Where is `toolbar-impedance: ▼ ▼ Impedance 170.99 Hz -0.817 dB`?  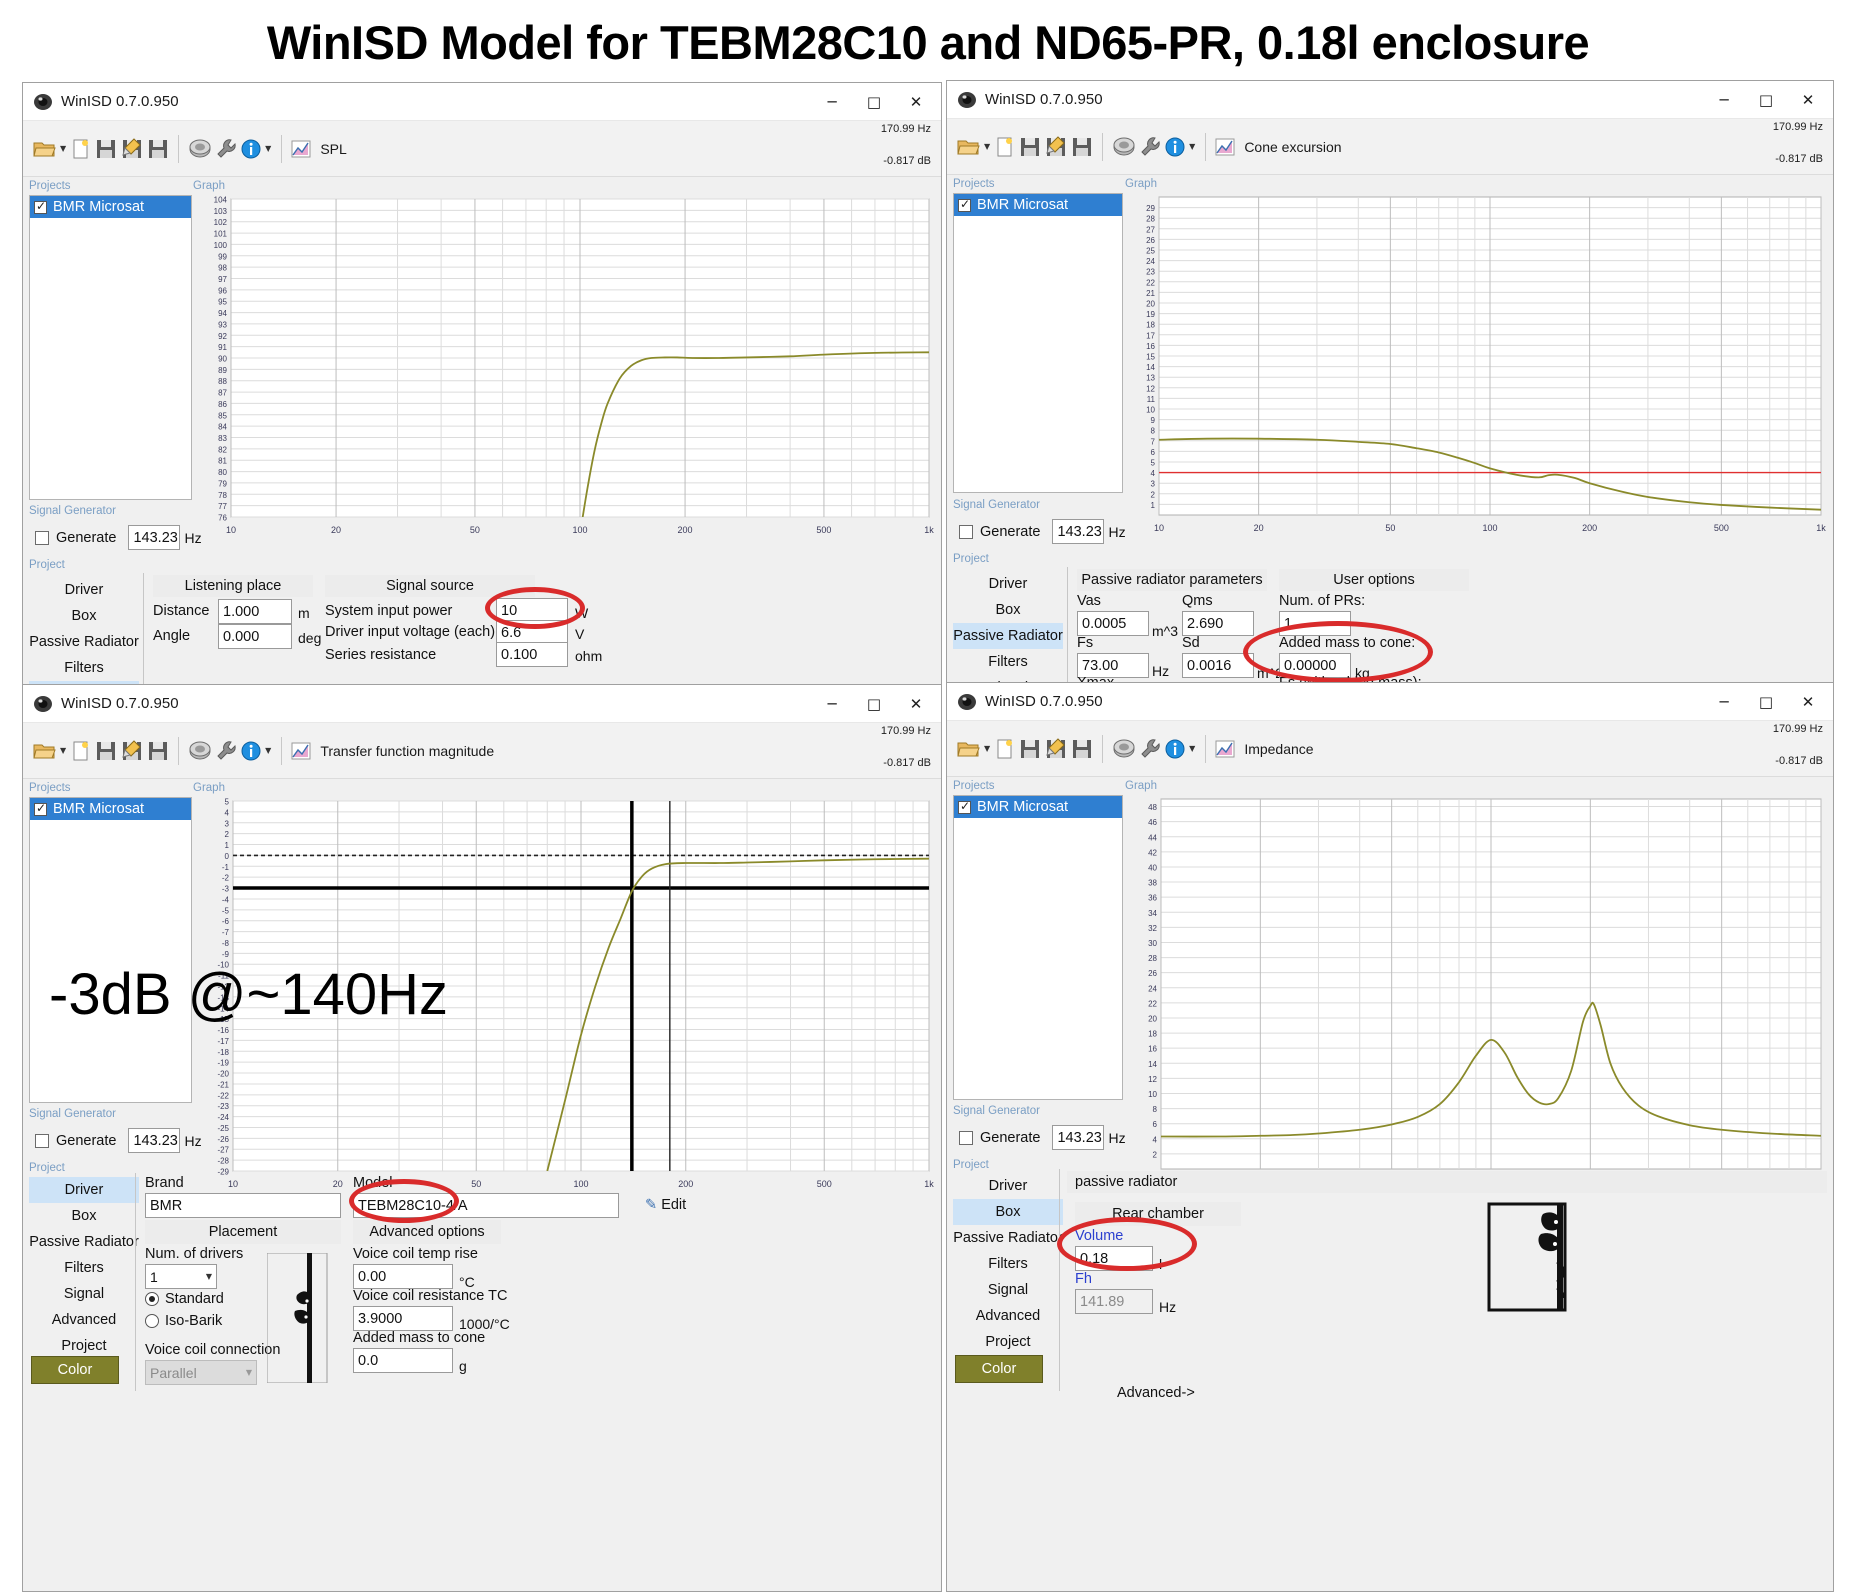
toolbar-impedance: ▼ ▼ Impedance 170.99 Hz -0.817 dB is located at coordinates (1390, 749).